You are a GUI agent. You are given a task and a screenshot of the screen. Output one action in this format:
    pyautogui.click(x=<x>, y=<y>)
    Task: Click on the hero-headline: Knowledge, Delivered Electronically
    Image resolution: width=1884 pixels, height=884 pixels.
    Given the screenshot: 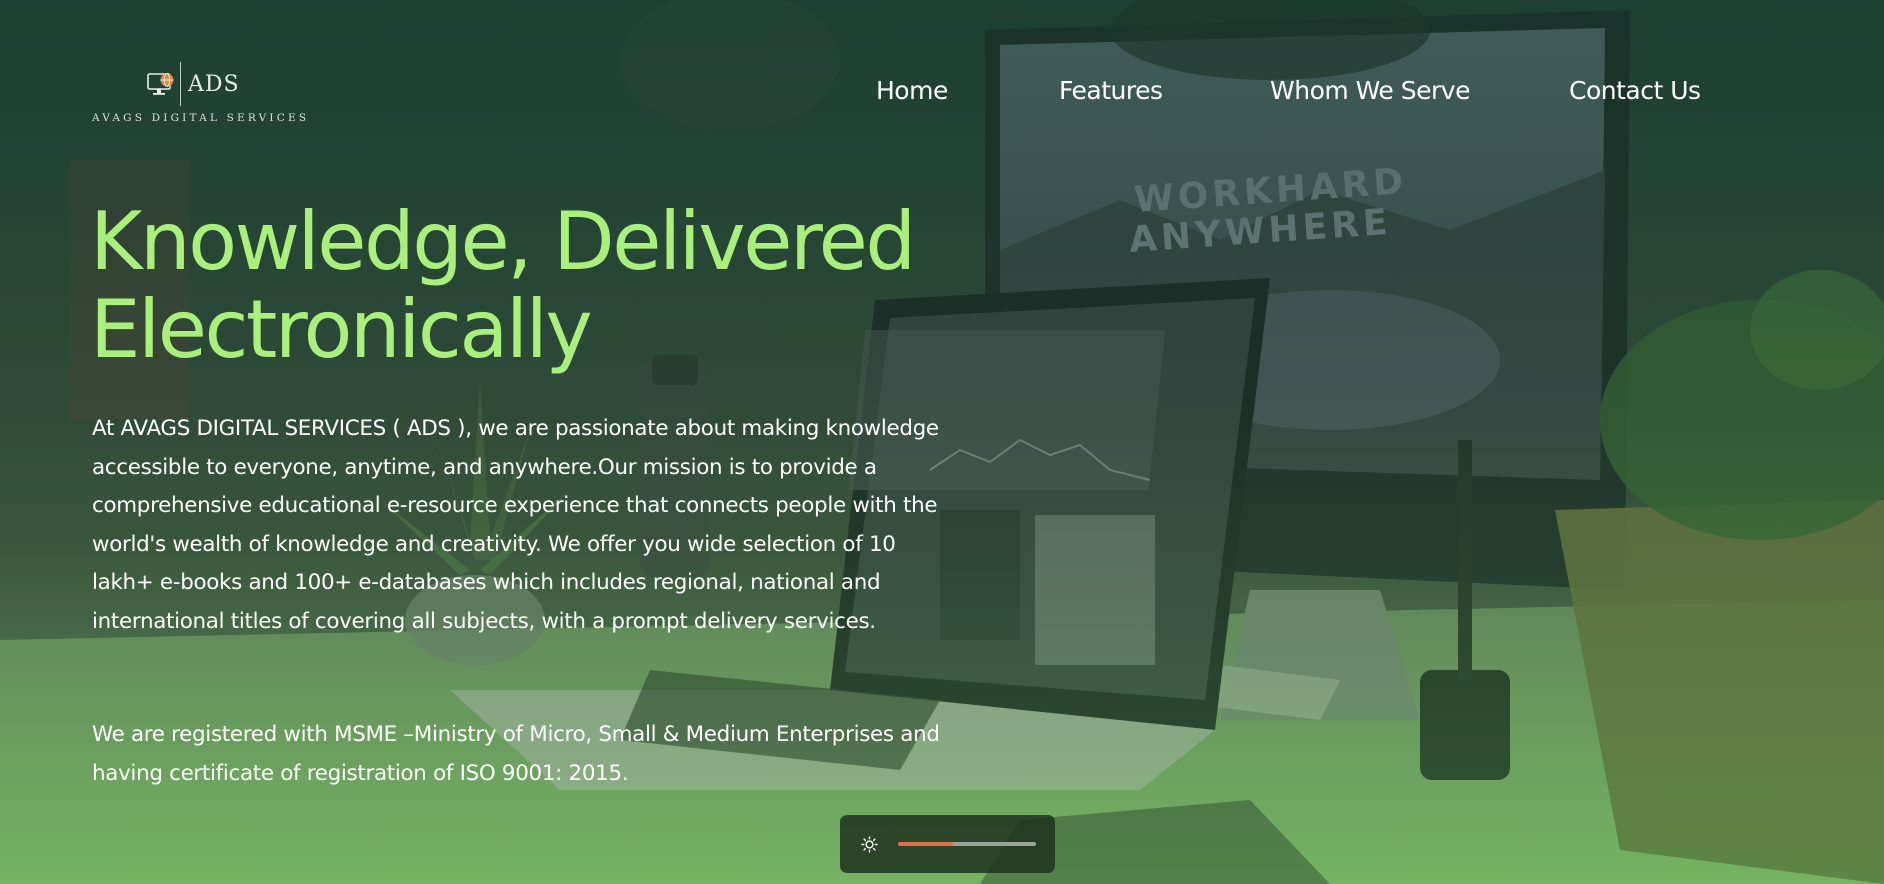 What is the action you would take?
    pyautogui.click(x=503, y=285)
    